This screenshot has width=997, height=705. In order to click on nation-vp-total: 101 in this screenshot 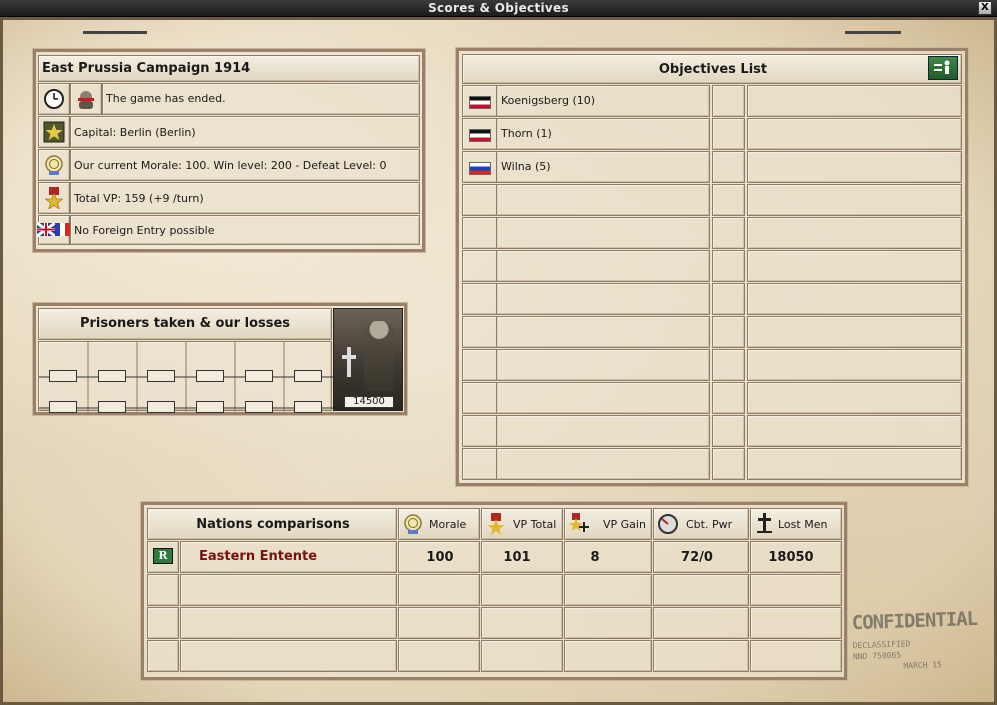, I will do `click(517, 557)`.